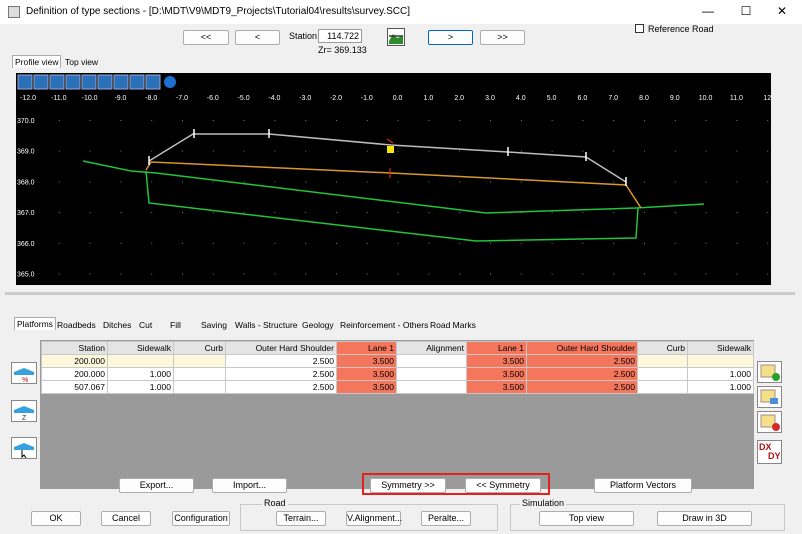 Image resolution: width=802 pixels, height=534 pixels. Describe the element at coordinates (126, 518) in the screenshot. I see `cancel-button: Cancel` at that location.